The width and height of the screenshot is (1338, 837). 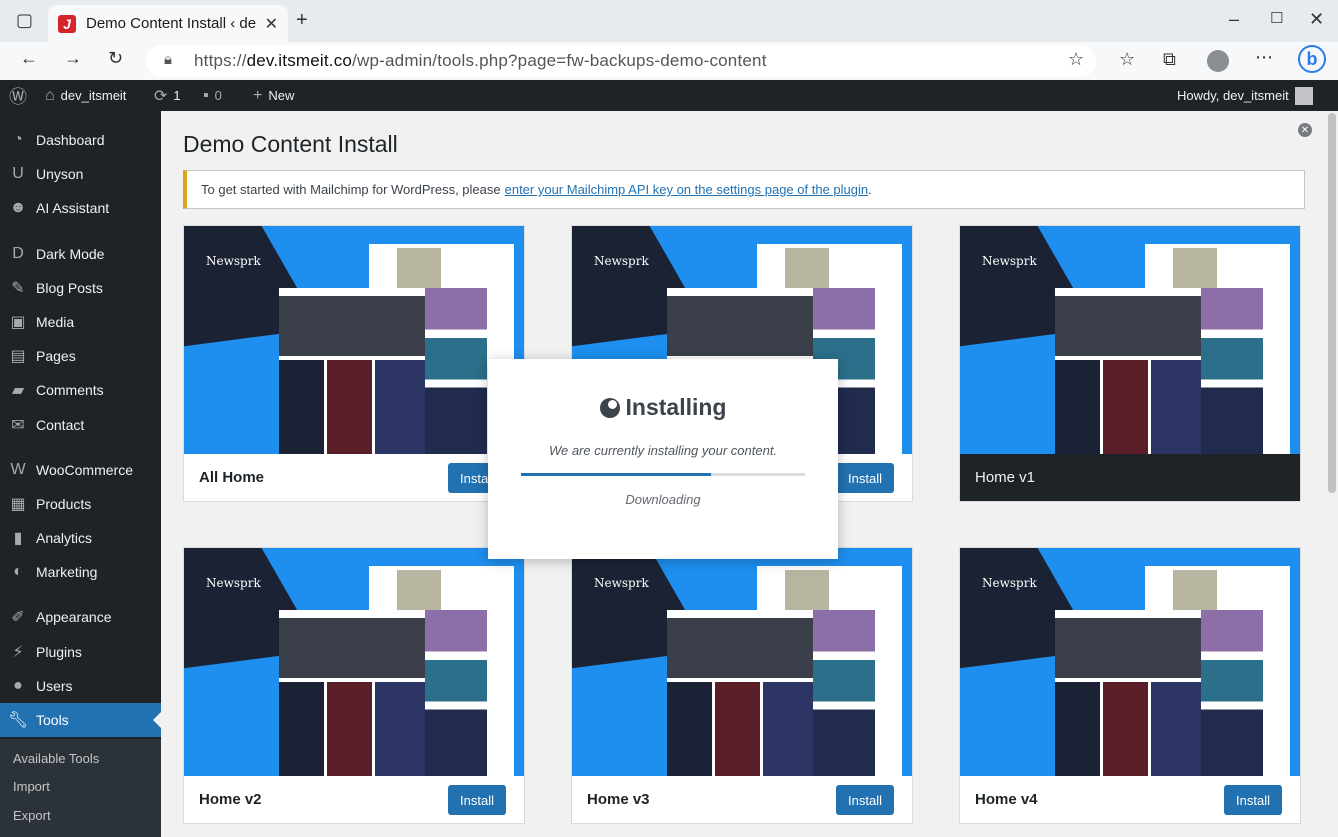 I want to click on favorites-icon: ☆, so click(x=1127, y=59).